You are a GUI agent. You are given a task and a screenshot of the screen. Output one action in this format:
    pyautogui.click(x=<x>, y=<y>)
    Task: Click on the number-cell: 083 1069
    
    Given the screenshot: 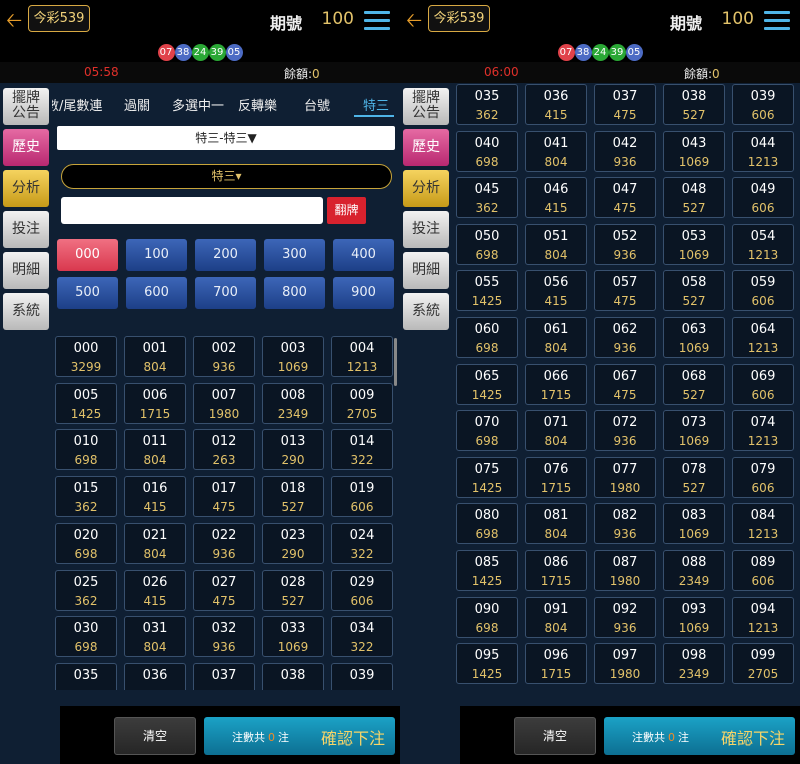 What is the action you would take?
    pyautogui.click(x=694, y=524)
    